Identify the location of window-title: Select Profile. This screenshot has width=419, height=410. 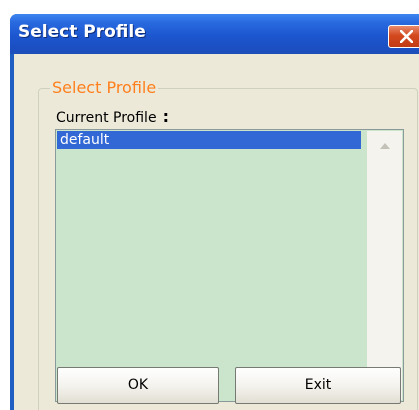
(82, 32).